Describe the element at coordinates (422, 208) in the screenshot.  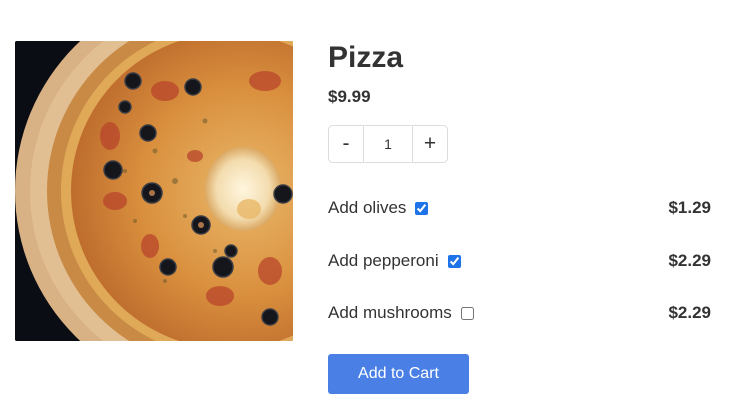
I see `addon-checkbox-olives` at that location.